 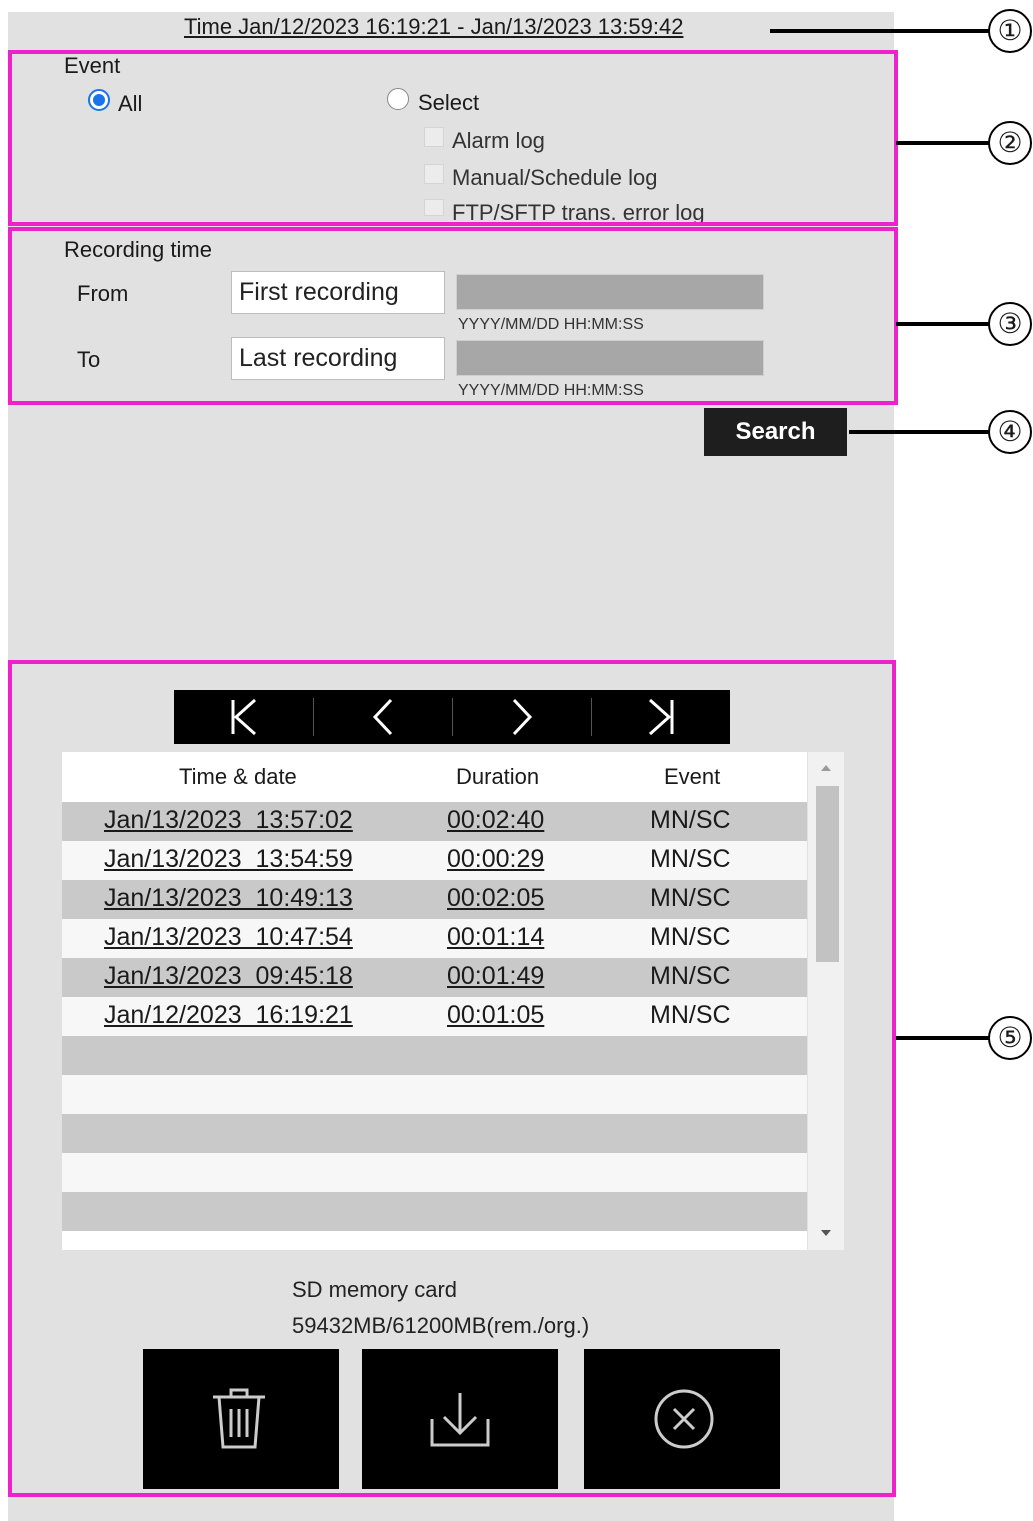 What do you see at coordinates (943, 324) in the screenshot?
I see `callout-3-line` at bounding box center [943, 324].